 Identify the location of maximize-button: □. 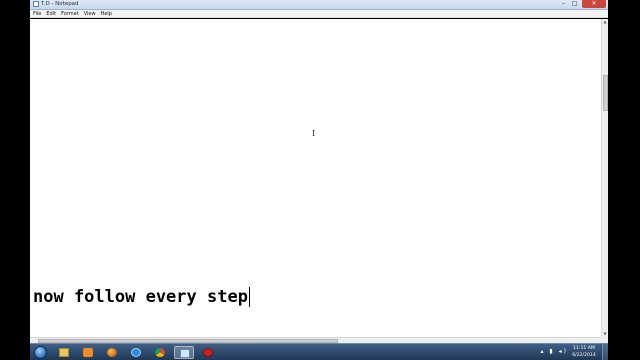
(574, 4).